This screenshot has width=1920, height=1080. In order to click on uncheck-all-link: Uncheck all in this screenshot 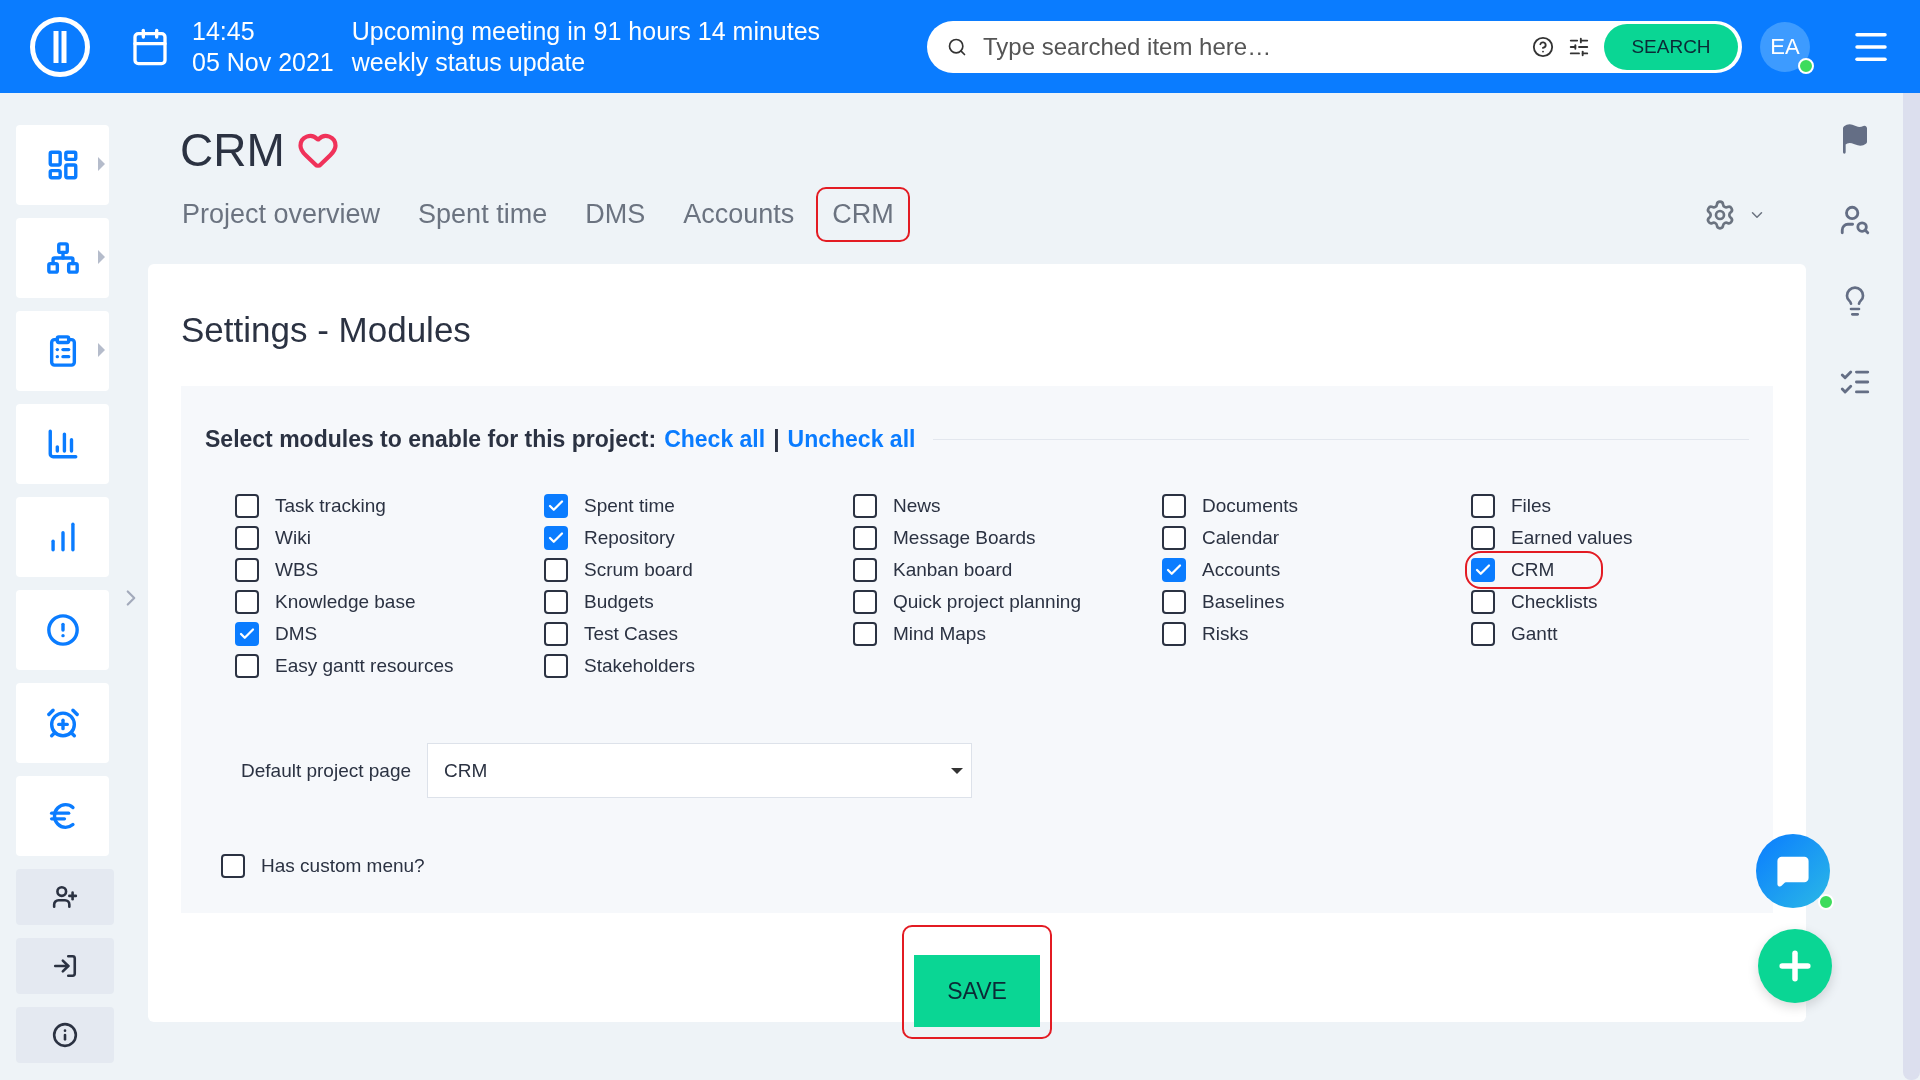, I will do `click(851, 439)`.